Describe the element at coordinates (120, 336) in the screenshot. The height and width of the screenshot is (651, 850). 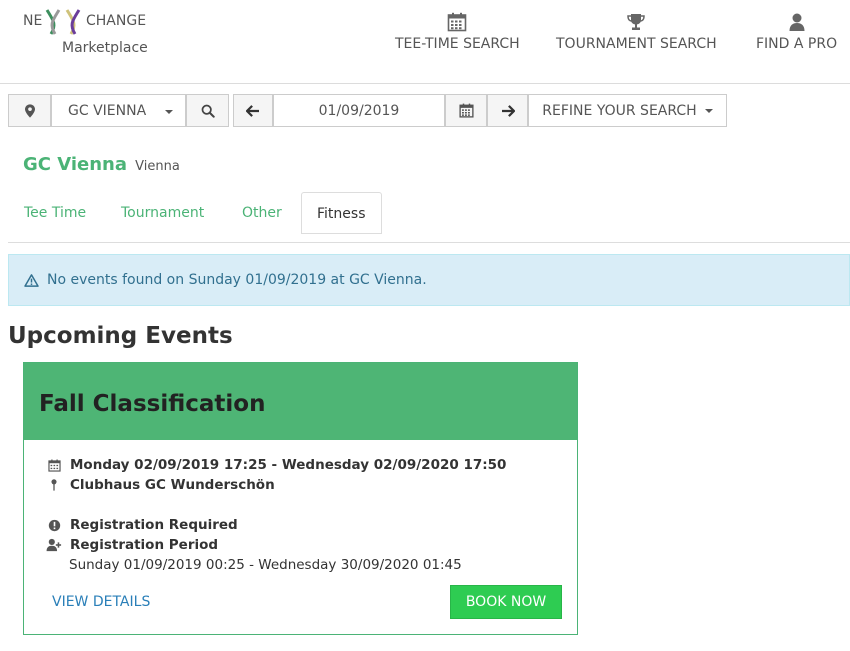
I see `upcoming-events-heading: Upcoming Events` at that location.